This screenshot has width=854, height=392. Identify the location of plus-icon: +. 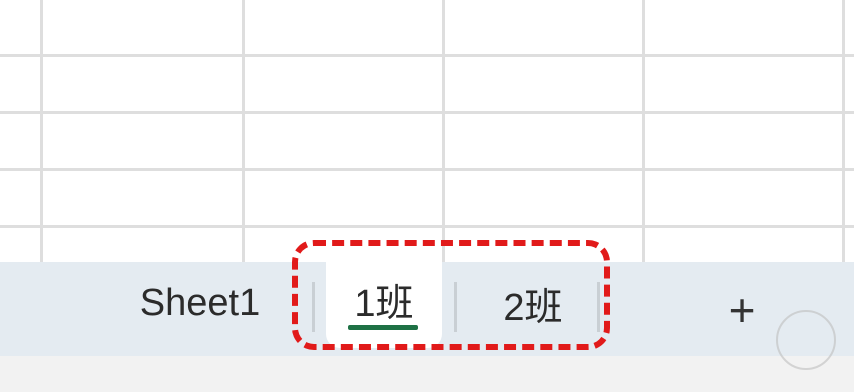
(742, 310).